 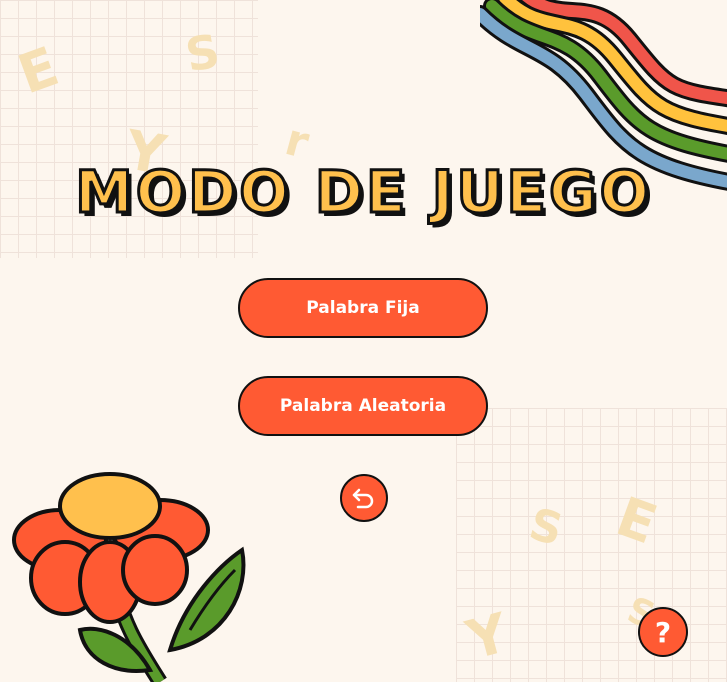 What do you see at coordinates (363, 308) in the screenshot?
I see `fixed-word-button: Palabra Fija` at bounding box center [363, 308].